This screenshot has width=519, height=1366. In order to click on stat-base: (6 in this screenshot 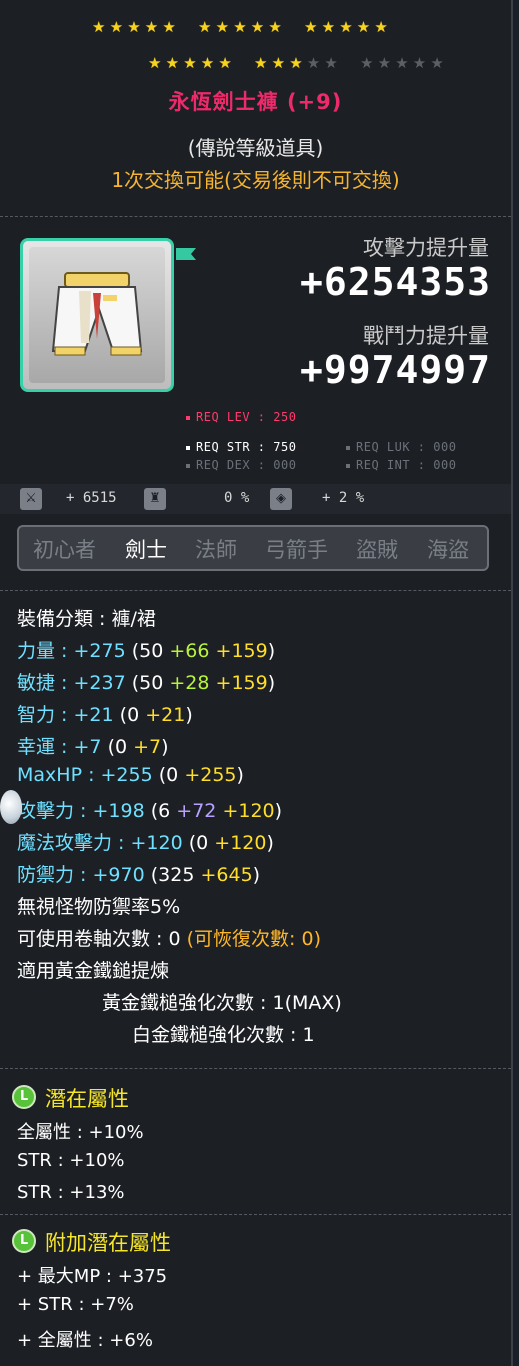, I will do `click(160, 811)`.